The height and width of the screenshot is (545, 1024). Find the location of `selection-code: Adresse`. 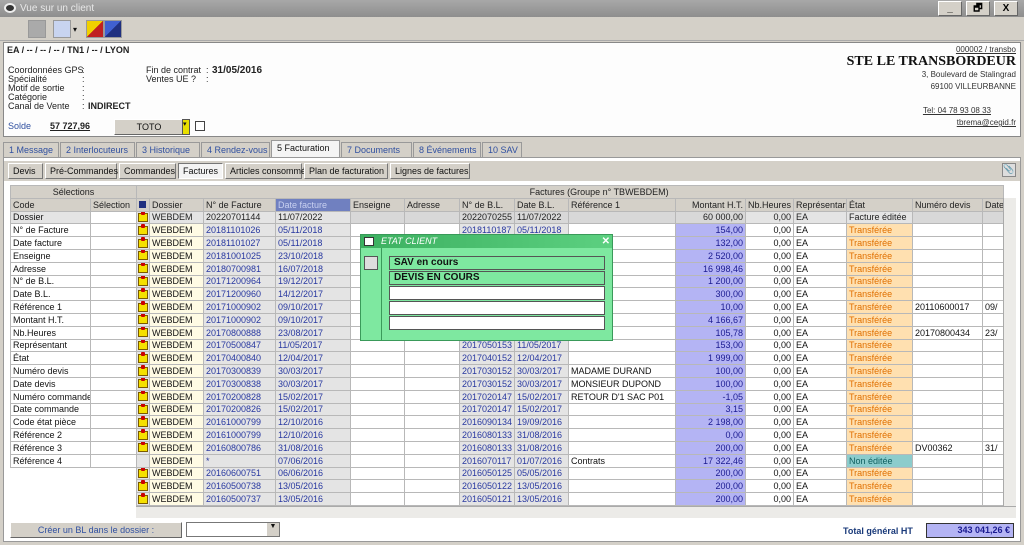

selection-code: Adresse is located at coordinates (50, 268).